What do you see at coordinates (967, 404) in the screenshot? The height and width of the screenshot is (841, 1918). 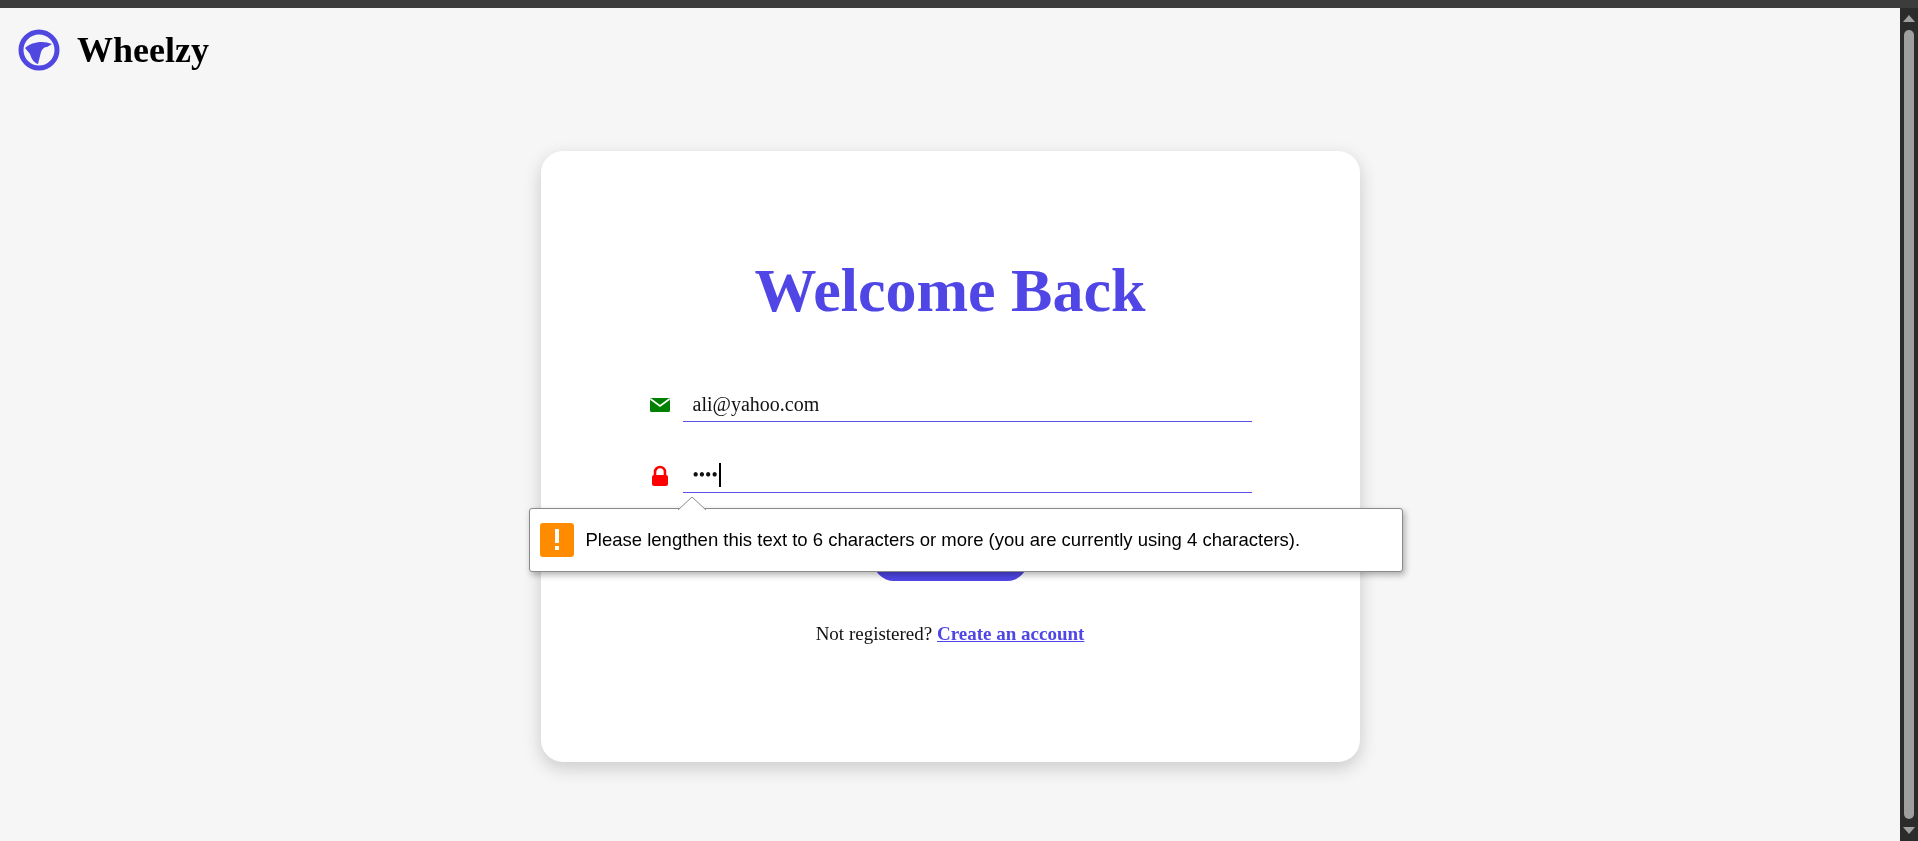 I see `email-field: ali@yahoo.com` at bounding box center [967, 404].